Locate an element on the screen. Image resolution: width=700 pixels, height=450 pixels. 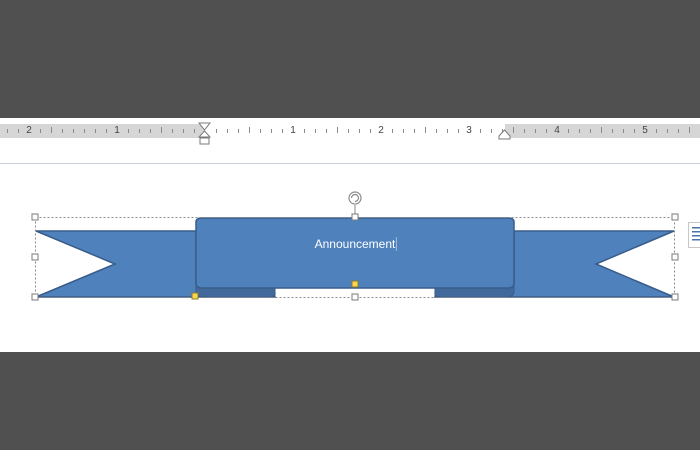
resize-handle-bottom-right is located at coordinates (675, 297).